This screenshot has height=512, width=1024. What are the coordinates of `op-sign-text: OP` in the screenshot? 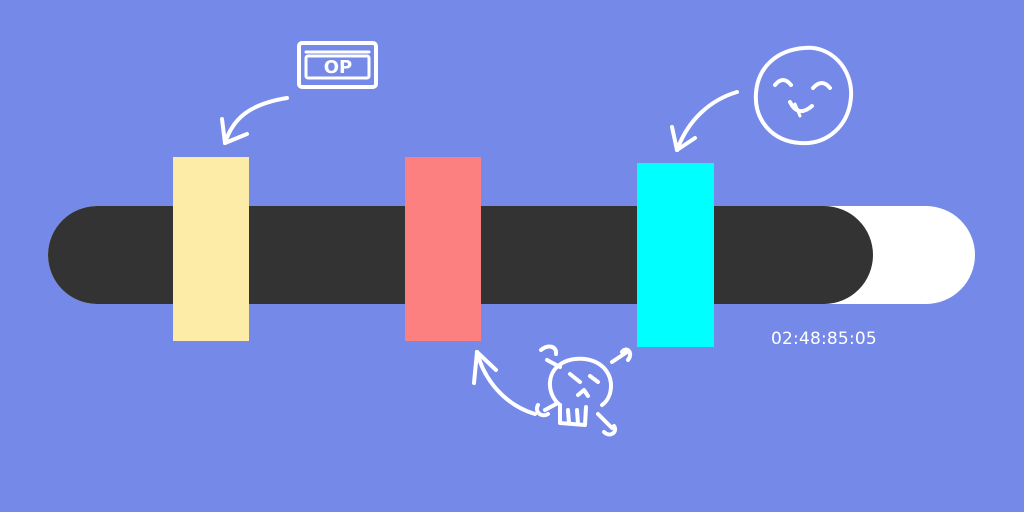 It's located at (338, 67).